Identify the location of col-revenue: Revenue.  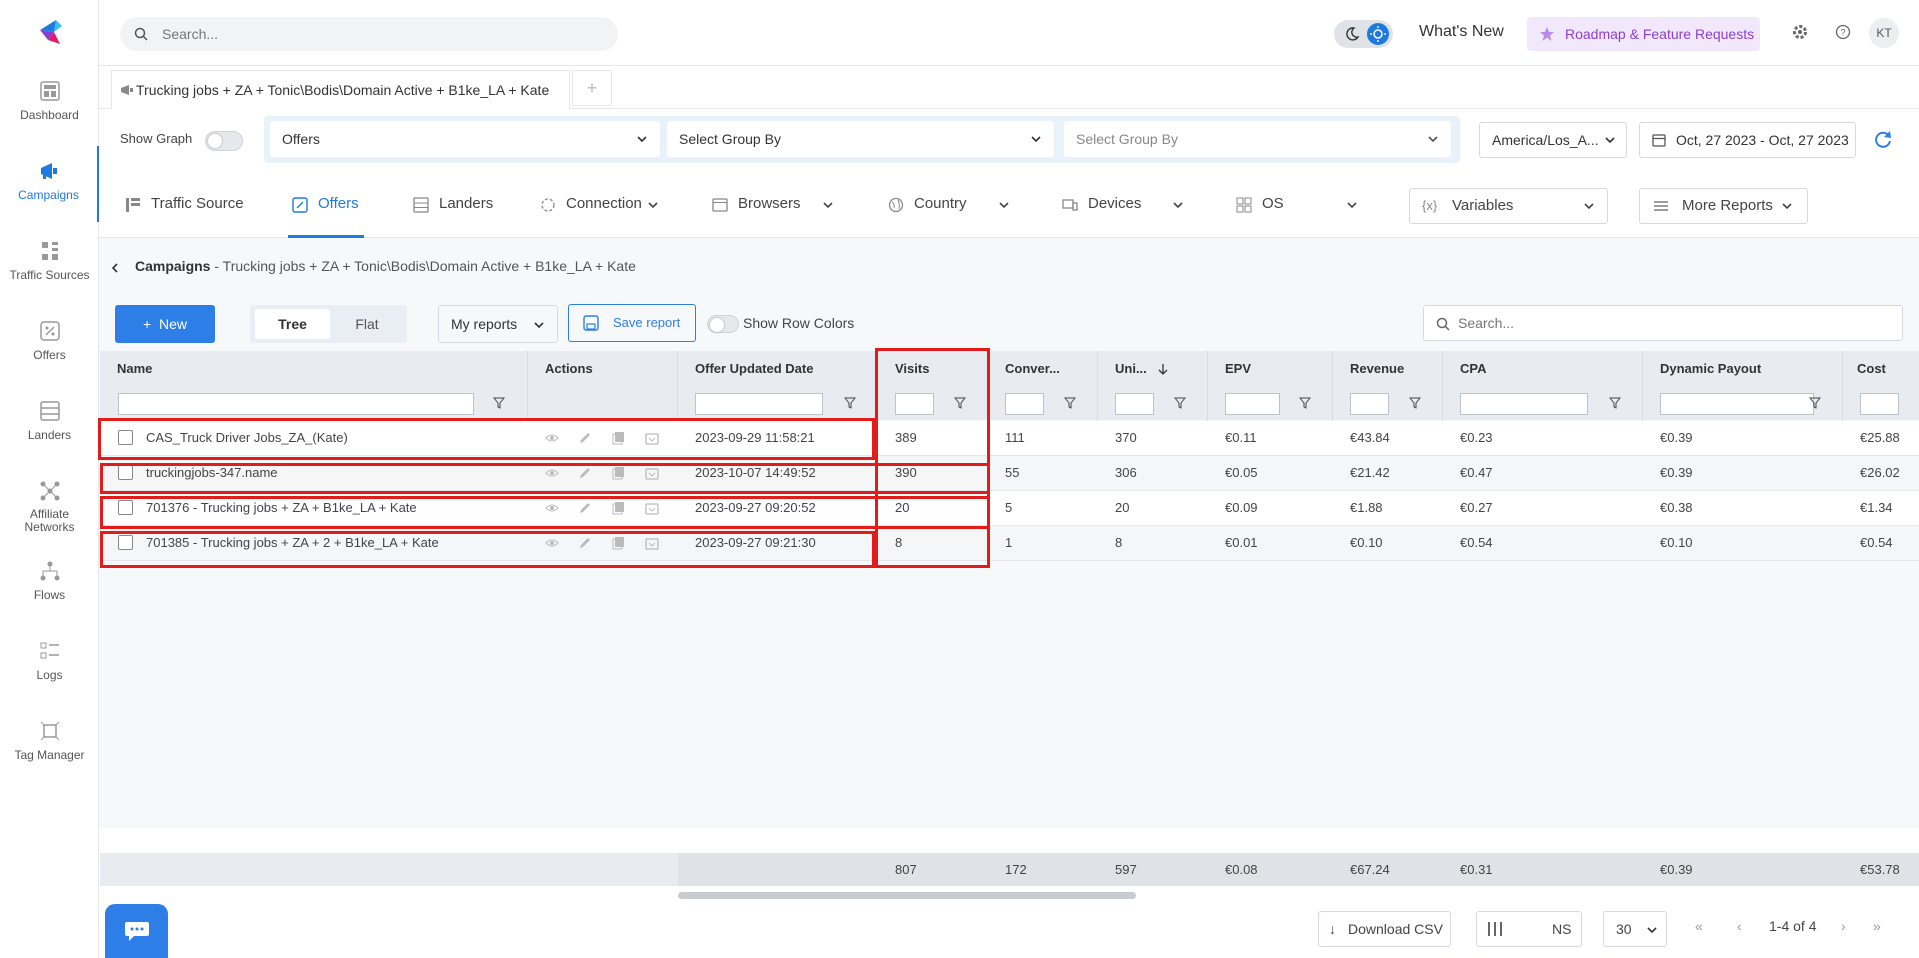
(1377, 368).